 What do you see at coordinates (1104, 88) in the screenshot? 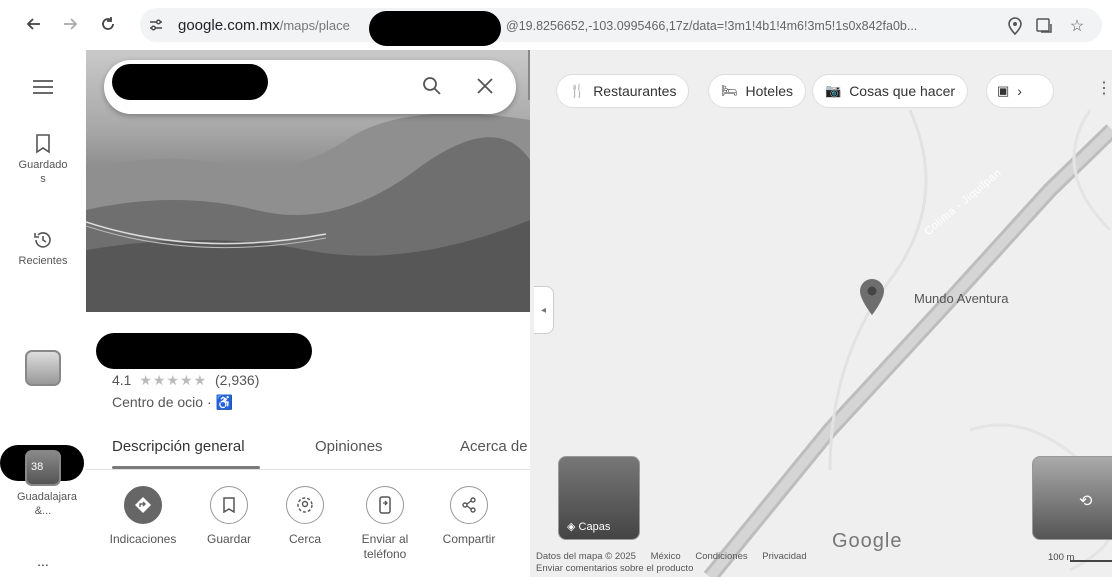
I see `apps-grid-icon: ⋮⋮` at bounding box center [1104, 88].